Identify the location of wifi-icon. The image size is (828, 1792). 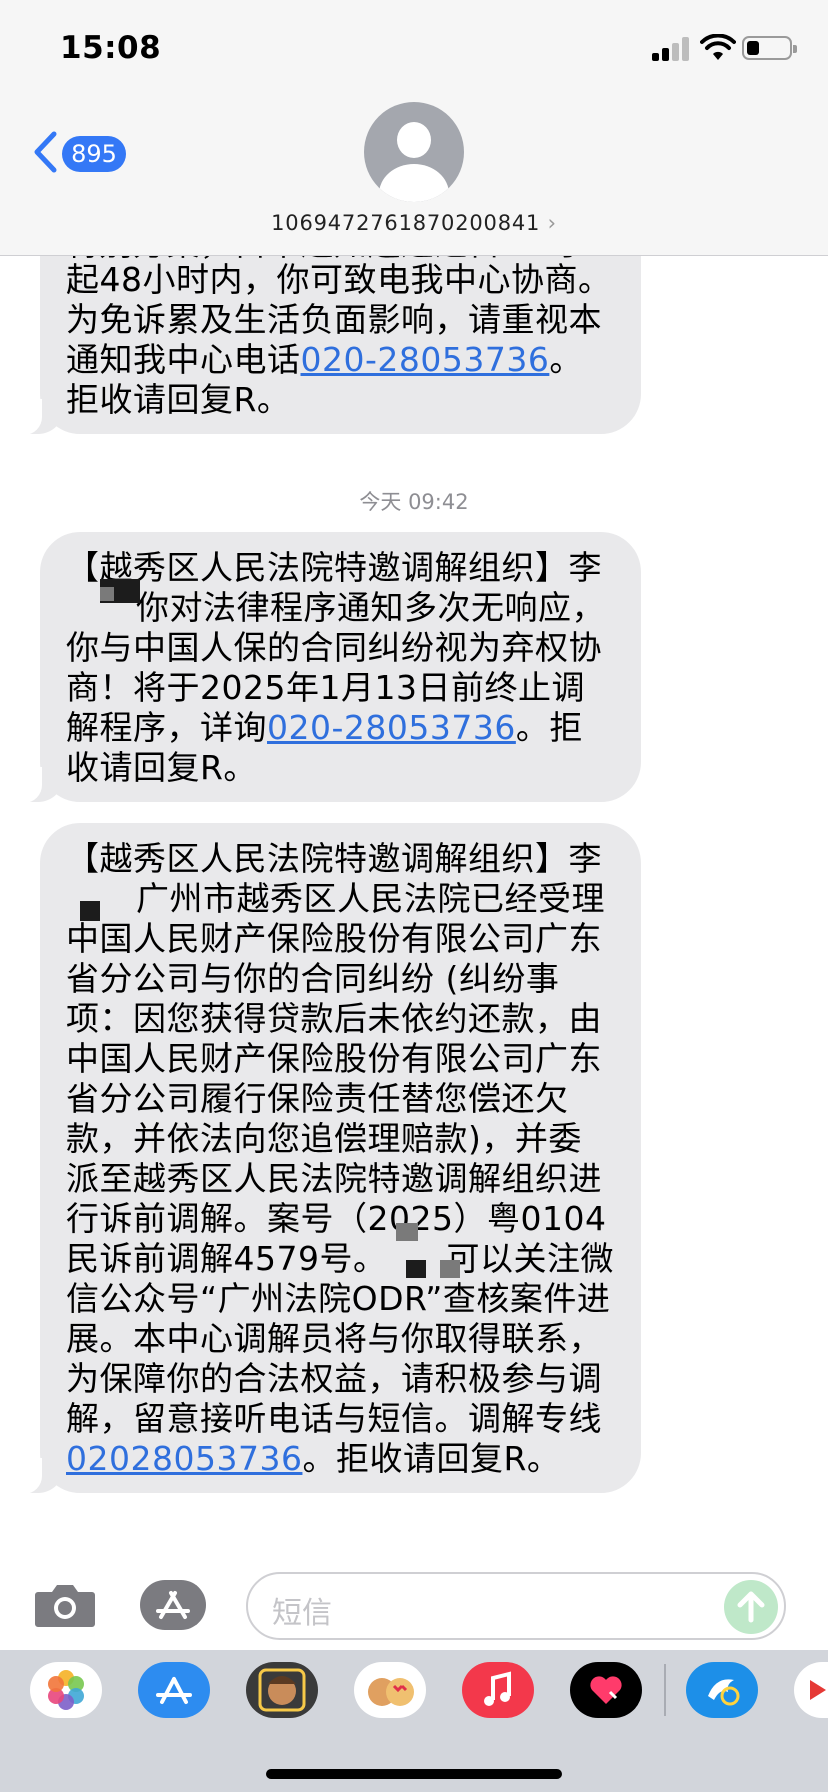
(718, 47).